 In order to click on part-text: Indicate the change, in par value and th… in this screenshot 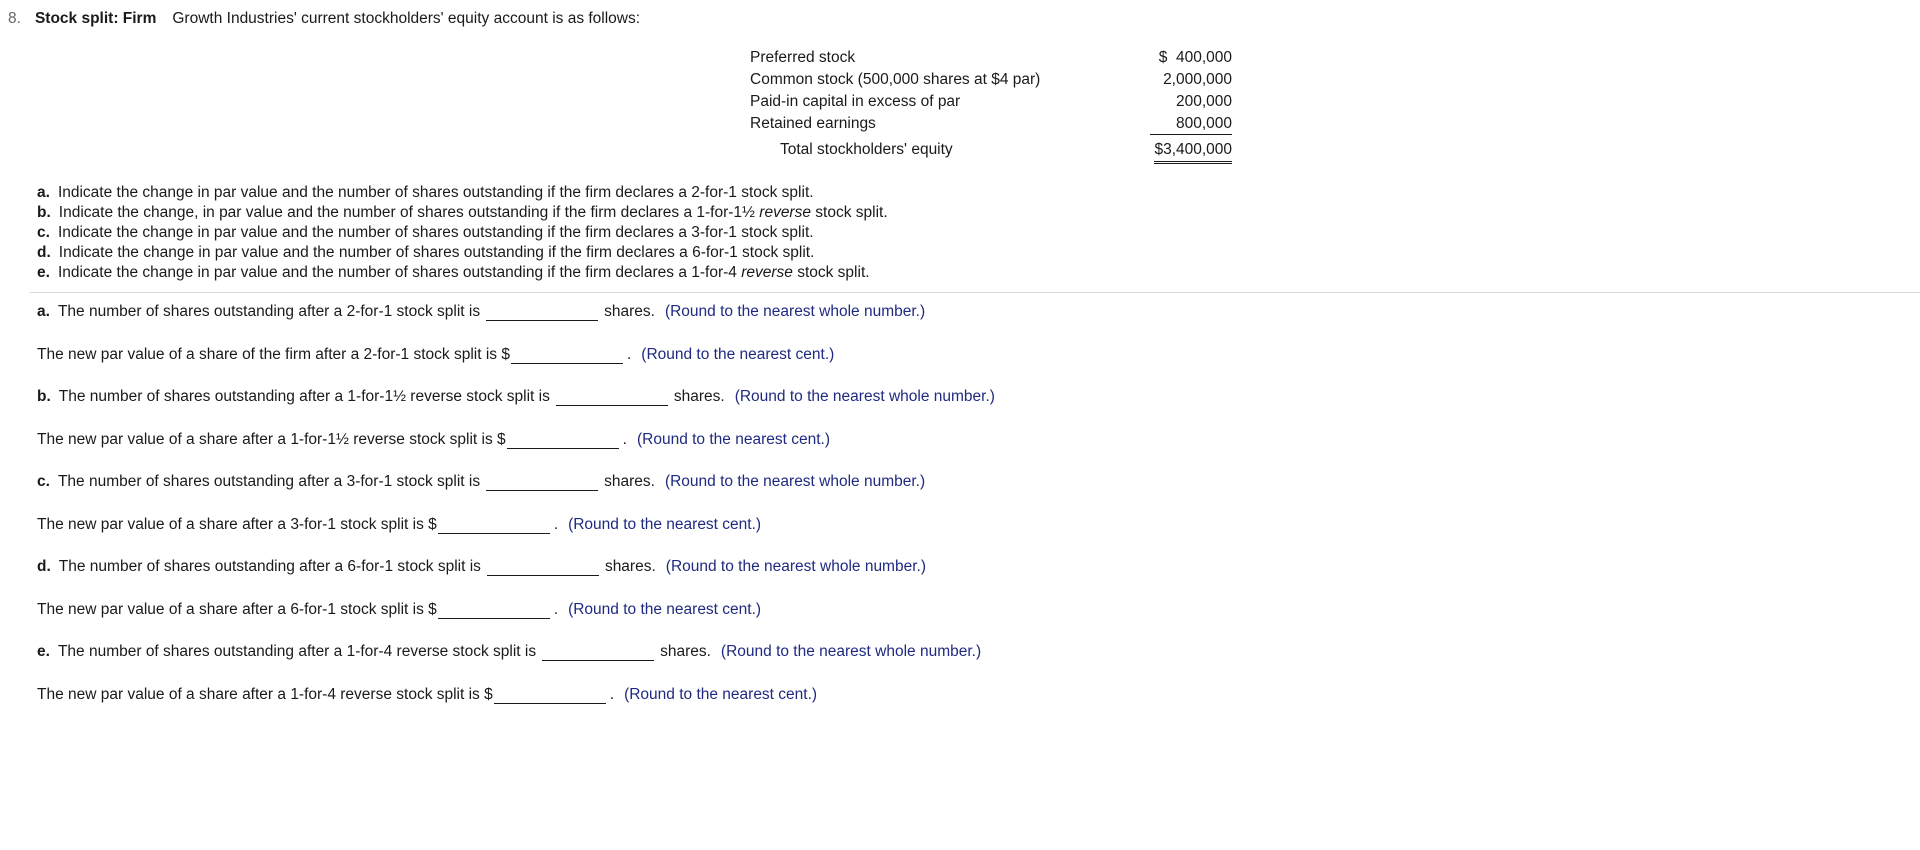, I will do `click(409, 212)`.